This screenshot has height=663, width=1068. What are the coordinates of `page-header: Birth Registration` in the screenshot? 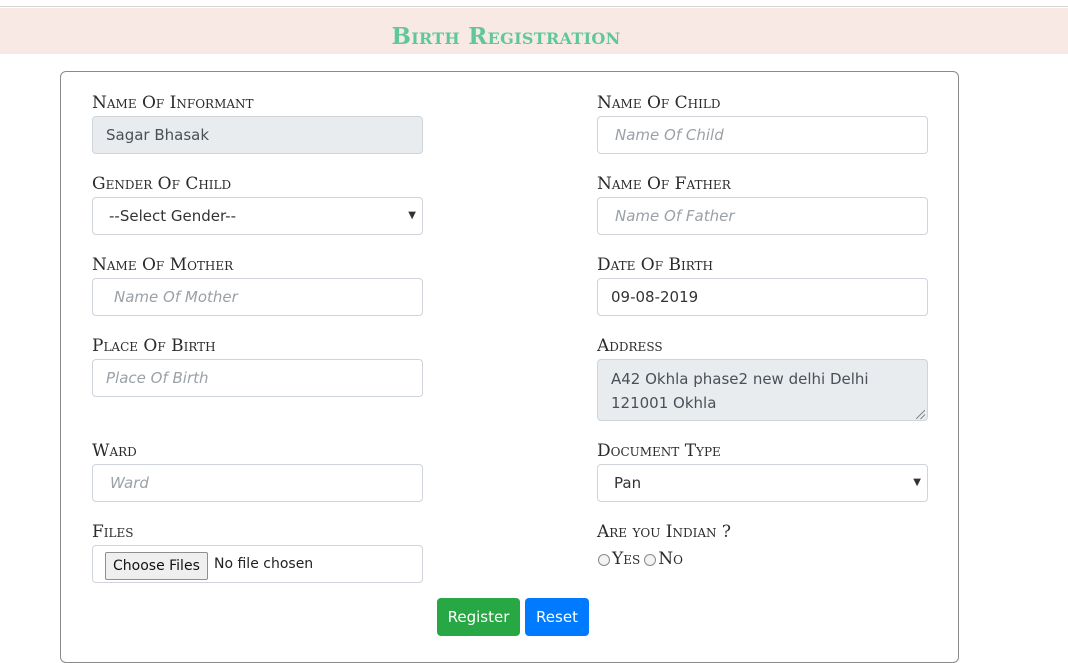 It's located at (534, 31).